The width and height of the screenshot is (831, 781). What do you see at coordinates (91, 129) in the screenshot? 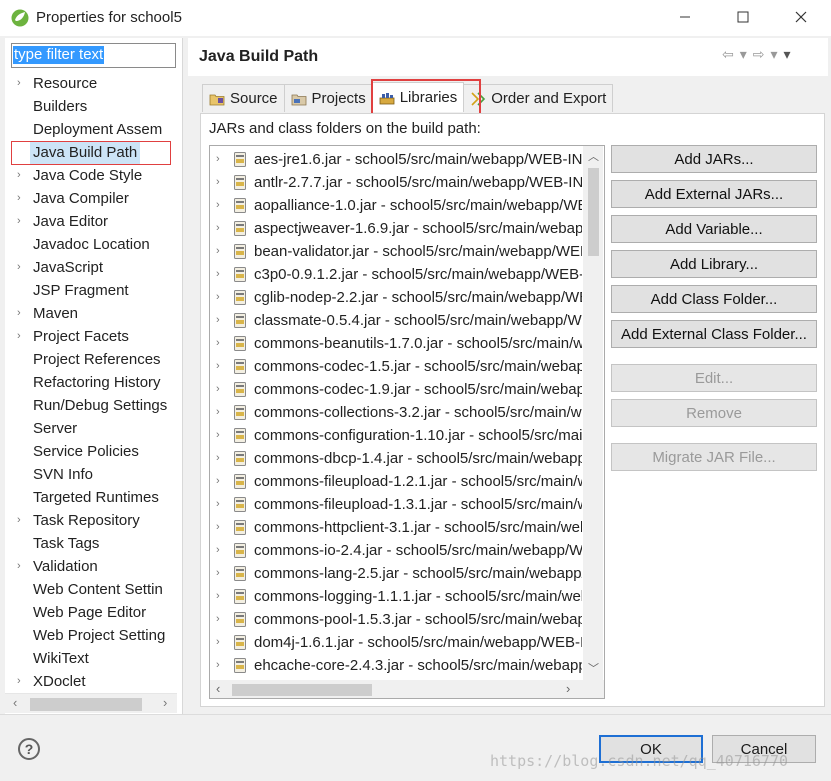
I see `nav-item: Deployment Assem` at bounding box center [91, 129].